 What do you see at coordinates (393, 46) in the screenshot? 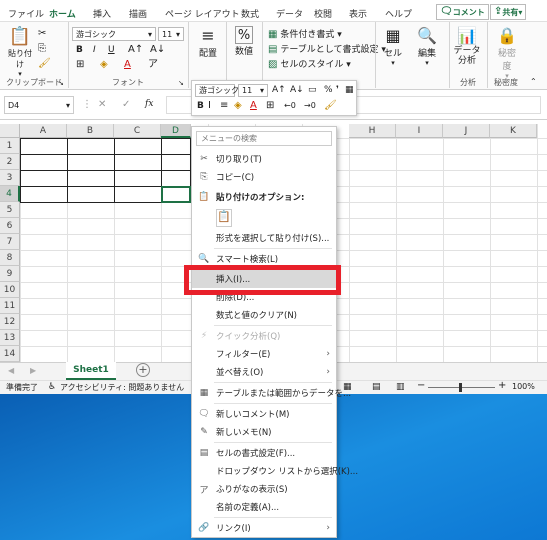
I see `cells-button: ▦ セル ▾` at bounding box center [393, 46].